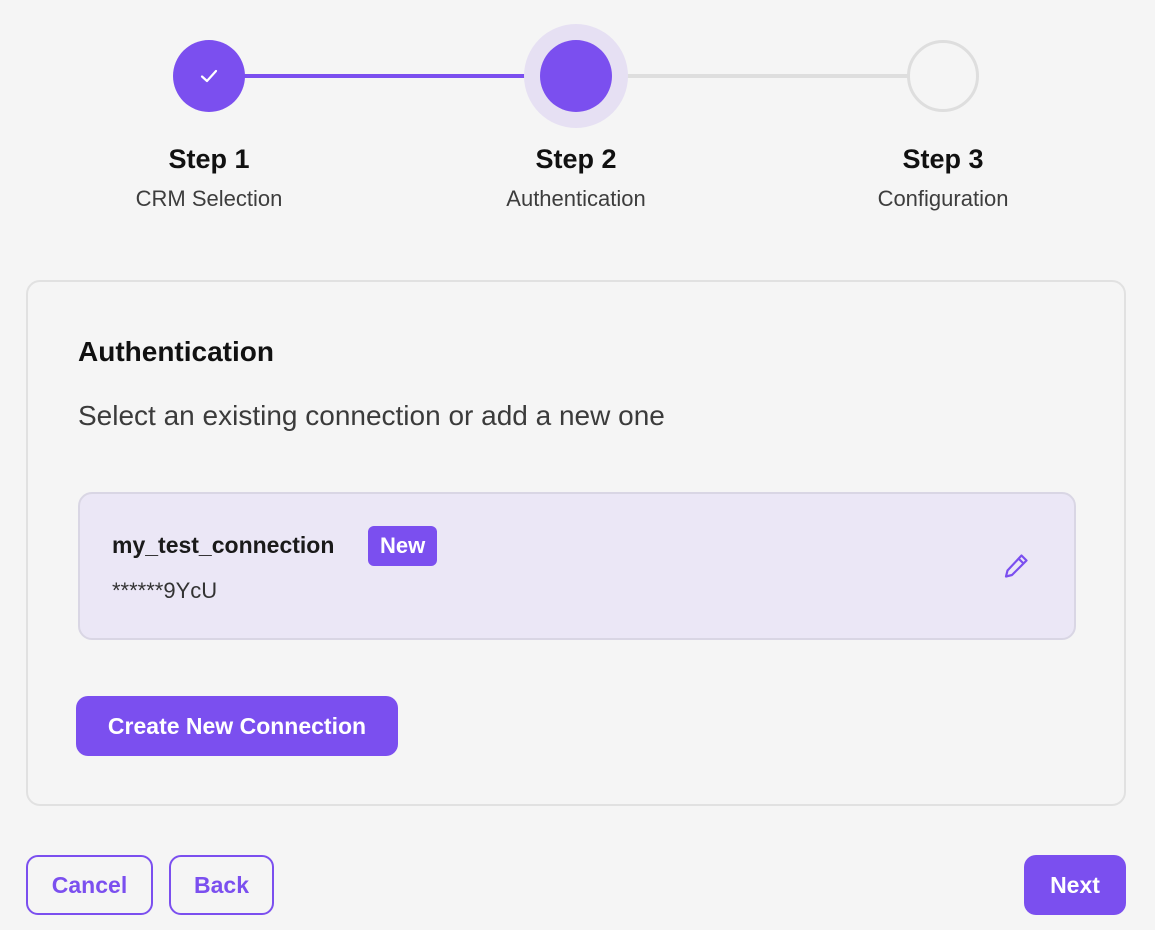 This screenshot has height=930, width=1155. I want to click on card-title: Authentication, so click(176, 351).